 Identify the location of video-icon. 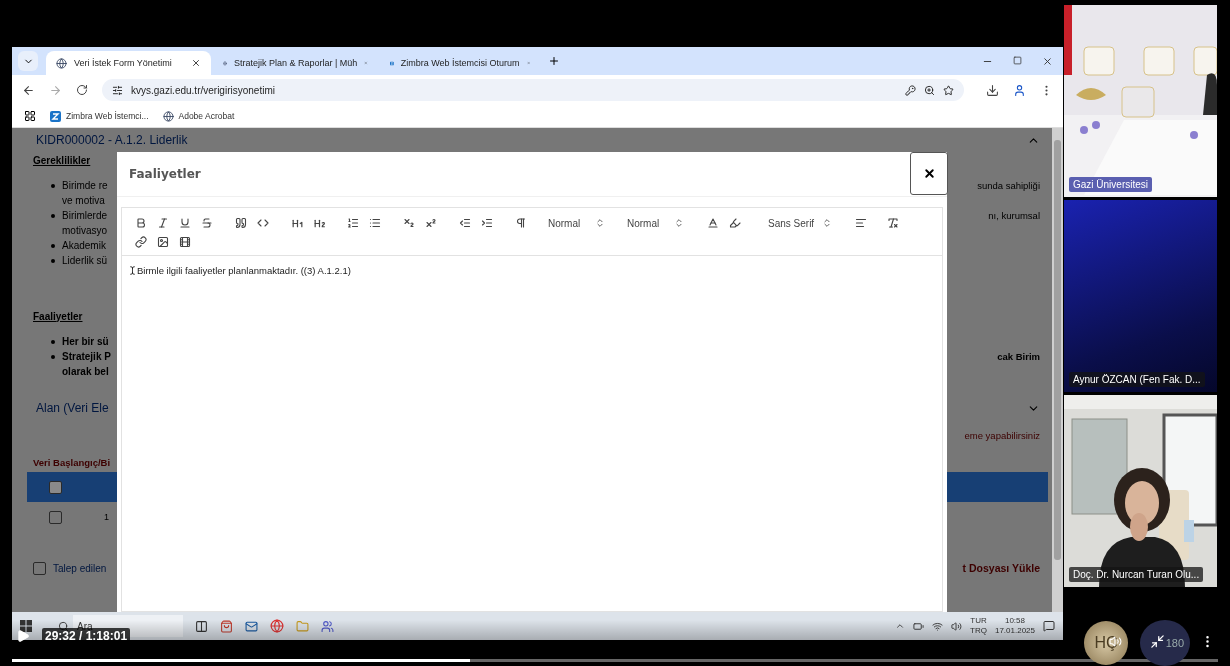
(185, 242).